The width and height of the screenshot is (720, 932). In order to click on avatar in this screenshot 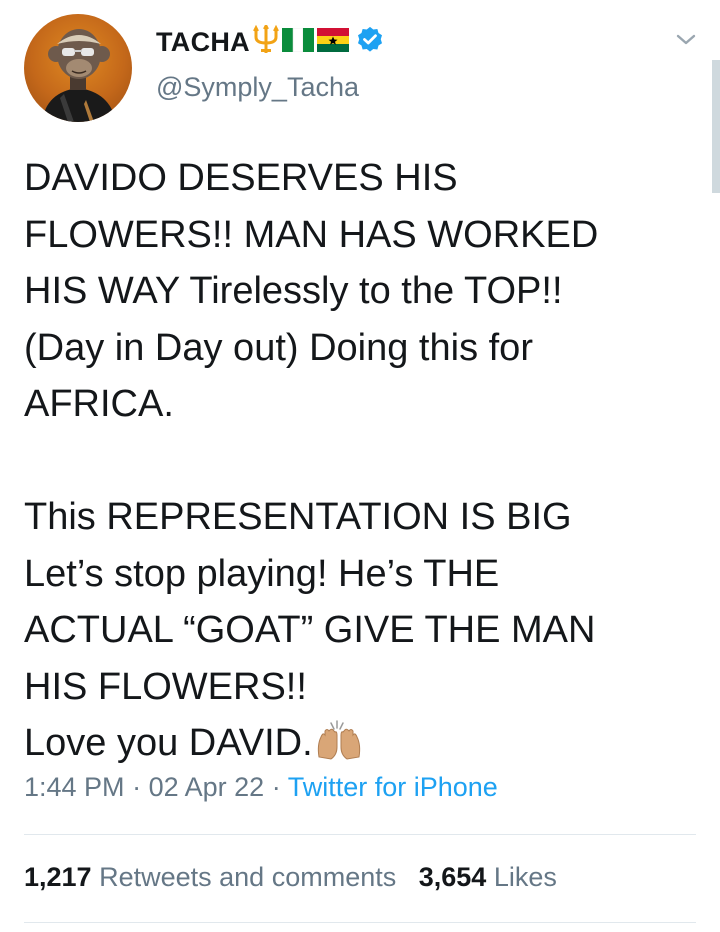, I will do `click(78, 68)`.